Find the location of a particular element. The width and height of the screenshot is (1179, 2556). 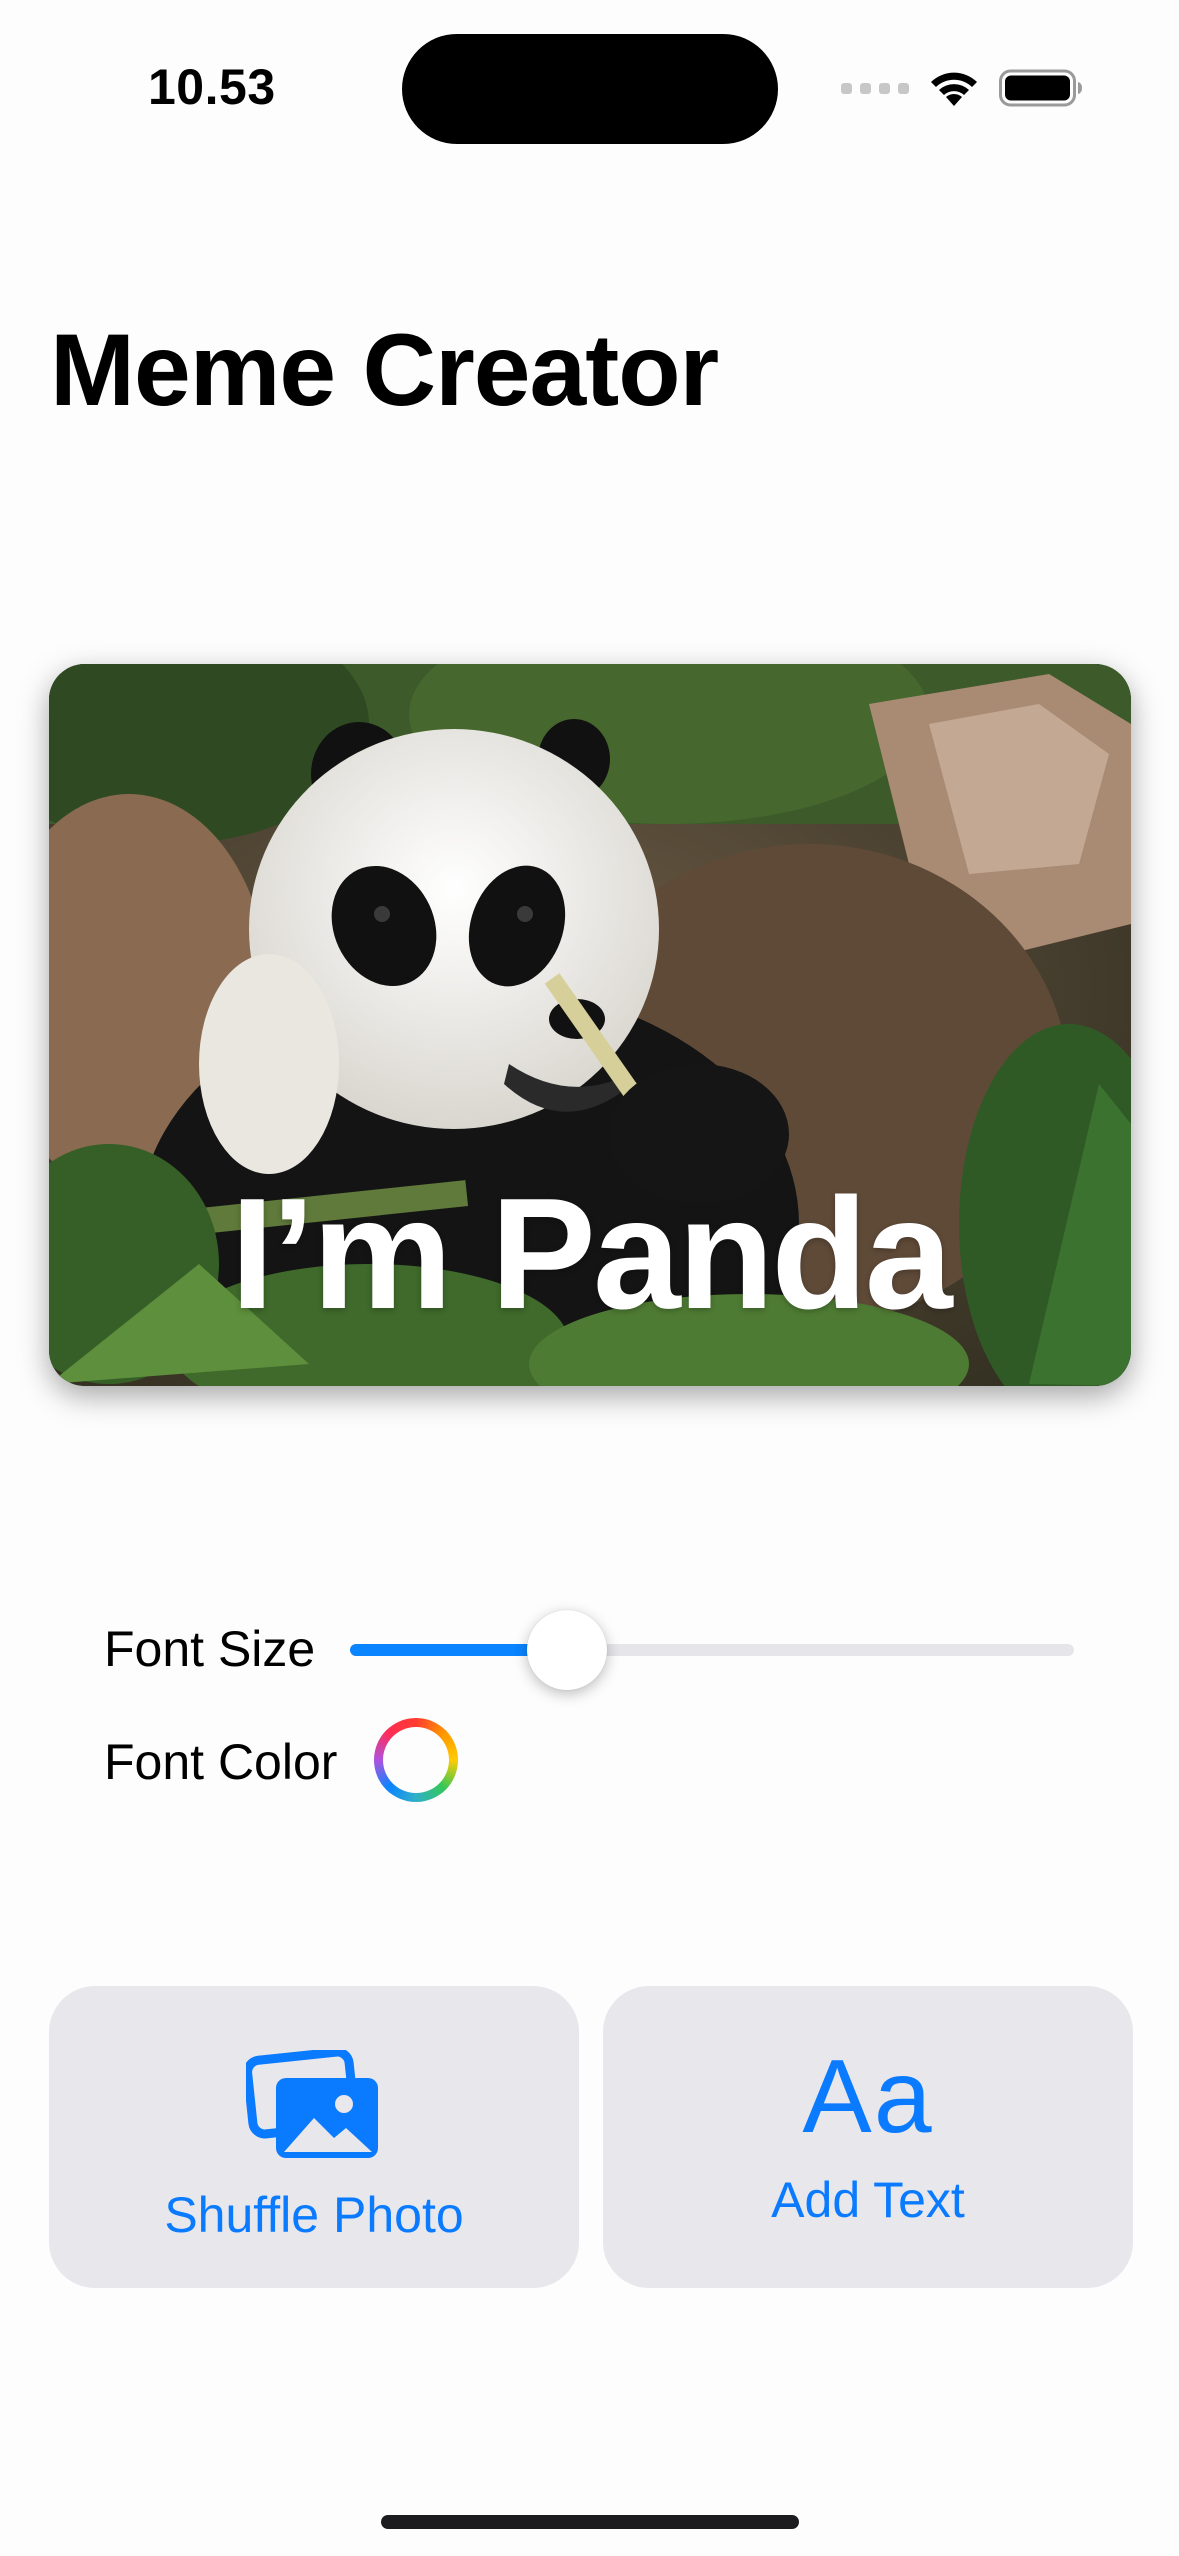

font-size-slider-thumb is located at coordinates (567, 1650).